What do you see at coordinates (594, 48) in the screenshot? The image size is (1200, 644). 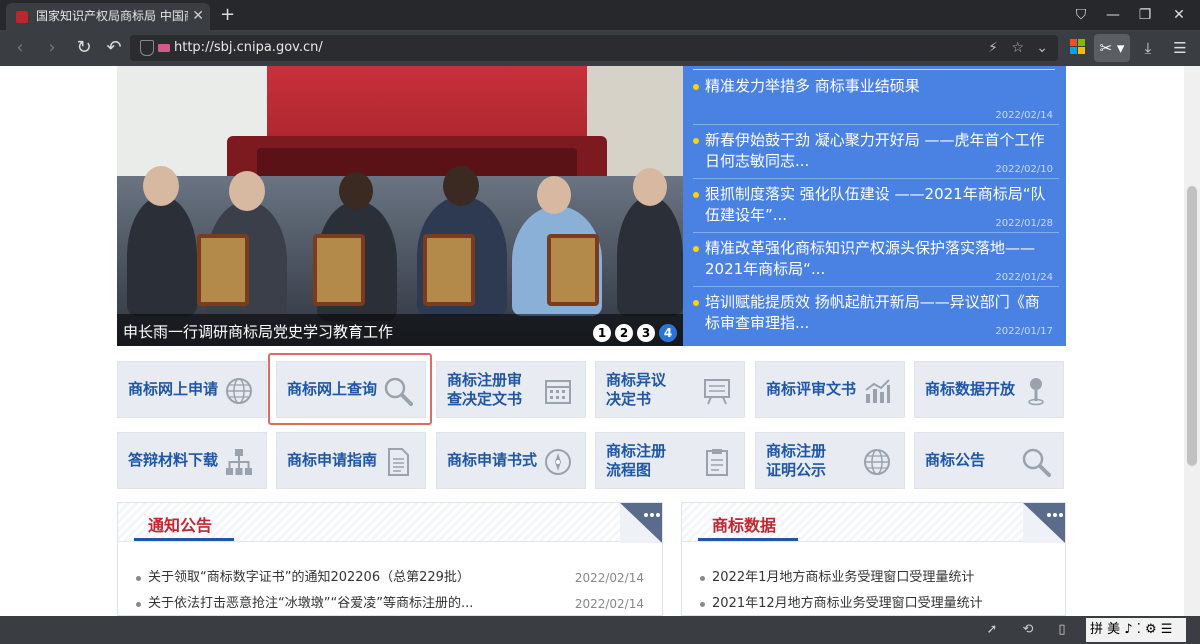 I see `address-bar: http://sbj.cnipa.gov.cn/ ⚡ ☆ ⌄` at bounding box center [594, 48].